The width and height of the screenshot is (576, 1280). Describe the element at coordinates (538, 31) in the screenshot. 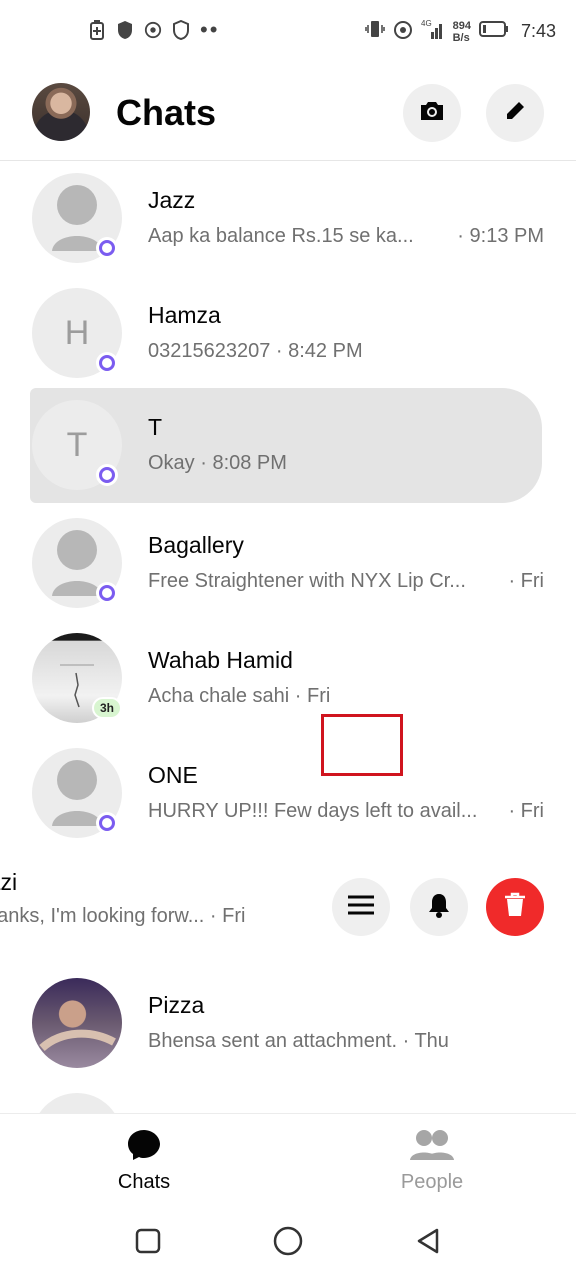

I see `clock: 7:43` at that location.